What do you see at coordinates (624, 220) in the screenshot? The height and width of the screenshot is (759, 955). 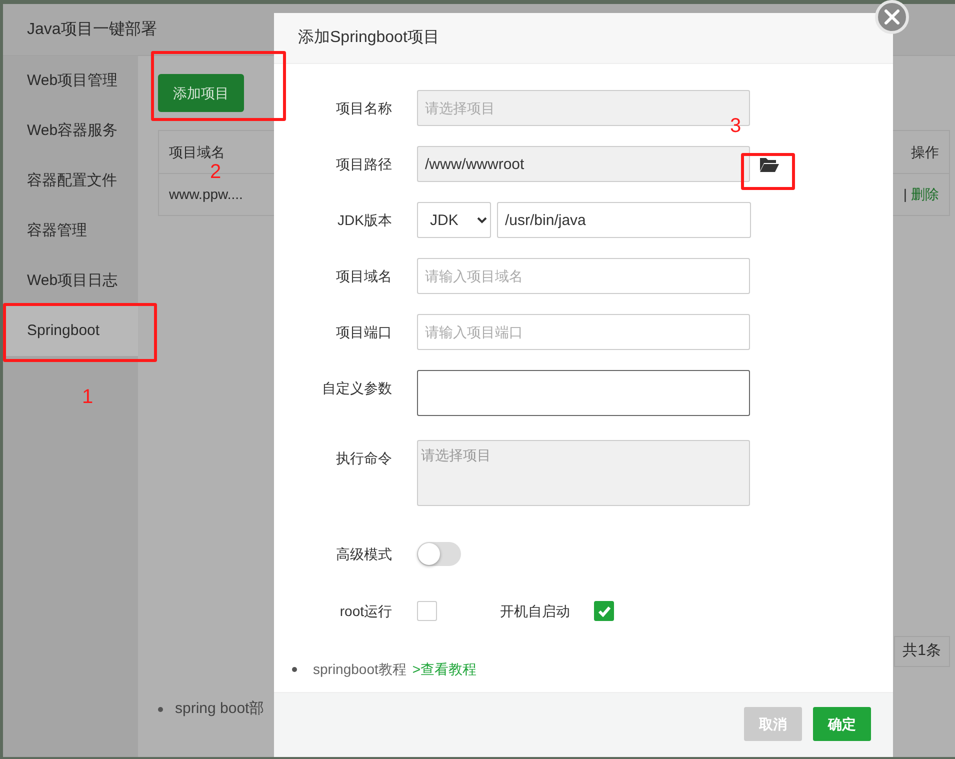 I see `input-field: /usr/bin/java` at bounding box center [624, 220].